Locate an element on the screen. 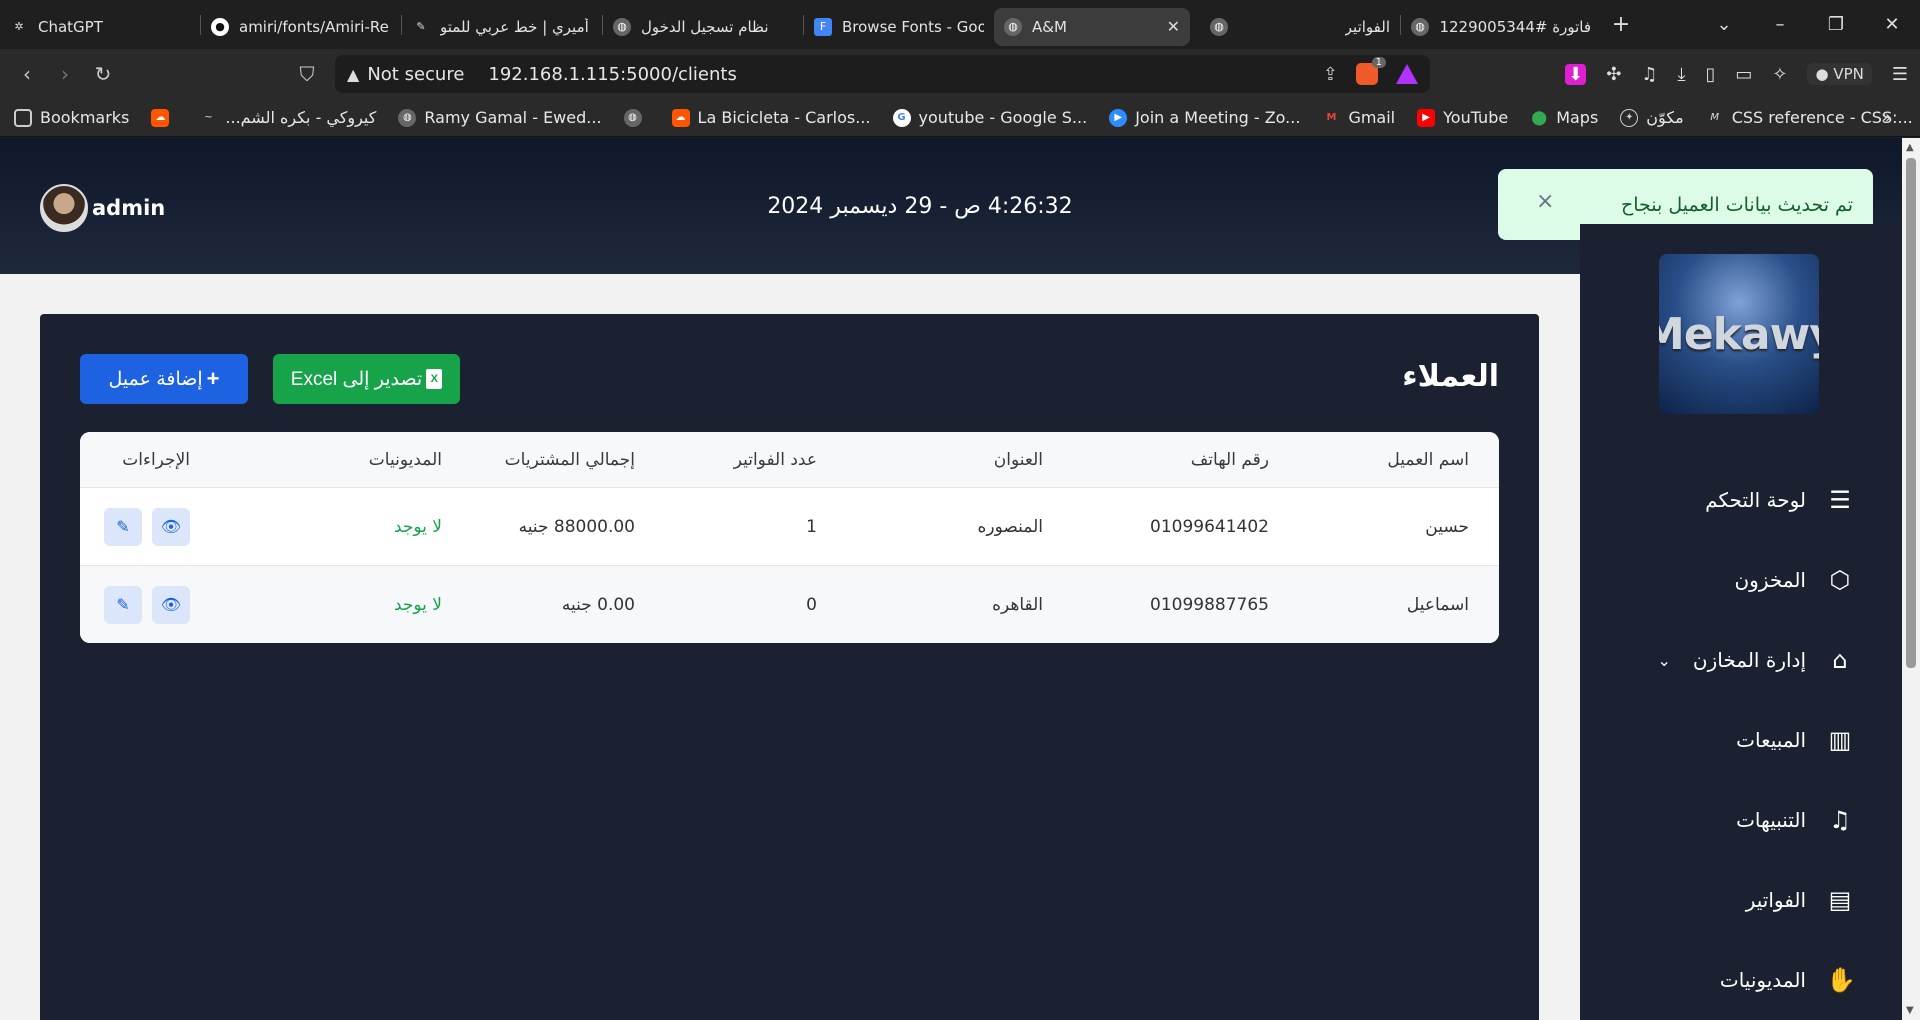 The height and width of the screenshot is (1020, 1920). youtube-icon: ▶ is located at coordinates (1426, 117).